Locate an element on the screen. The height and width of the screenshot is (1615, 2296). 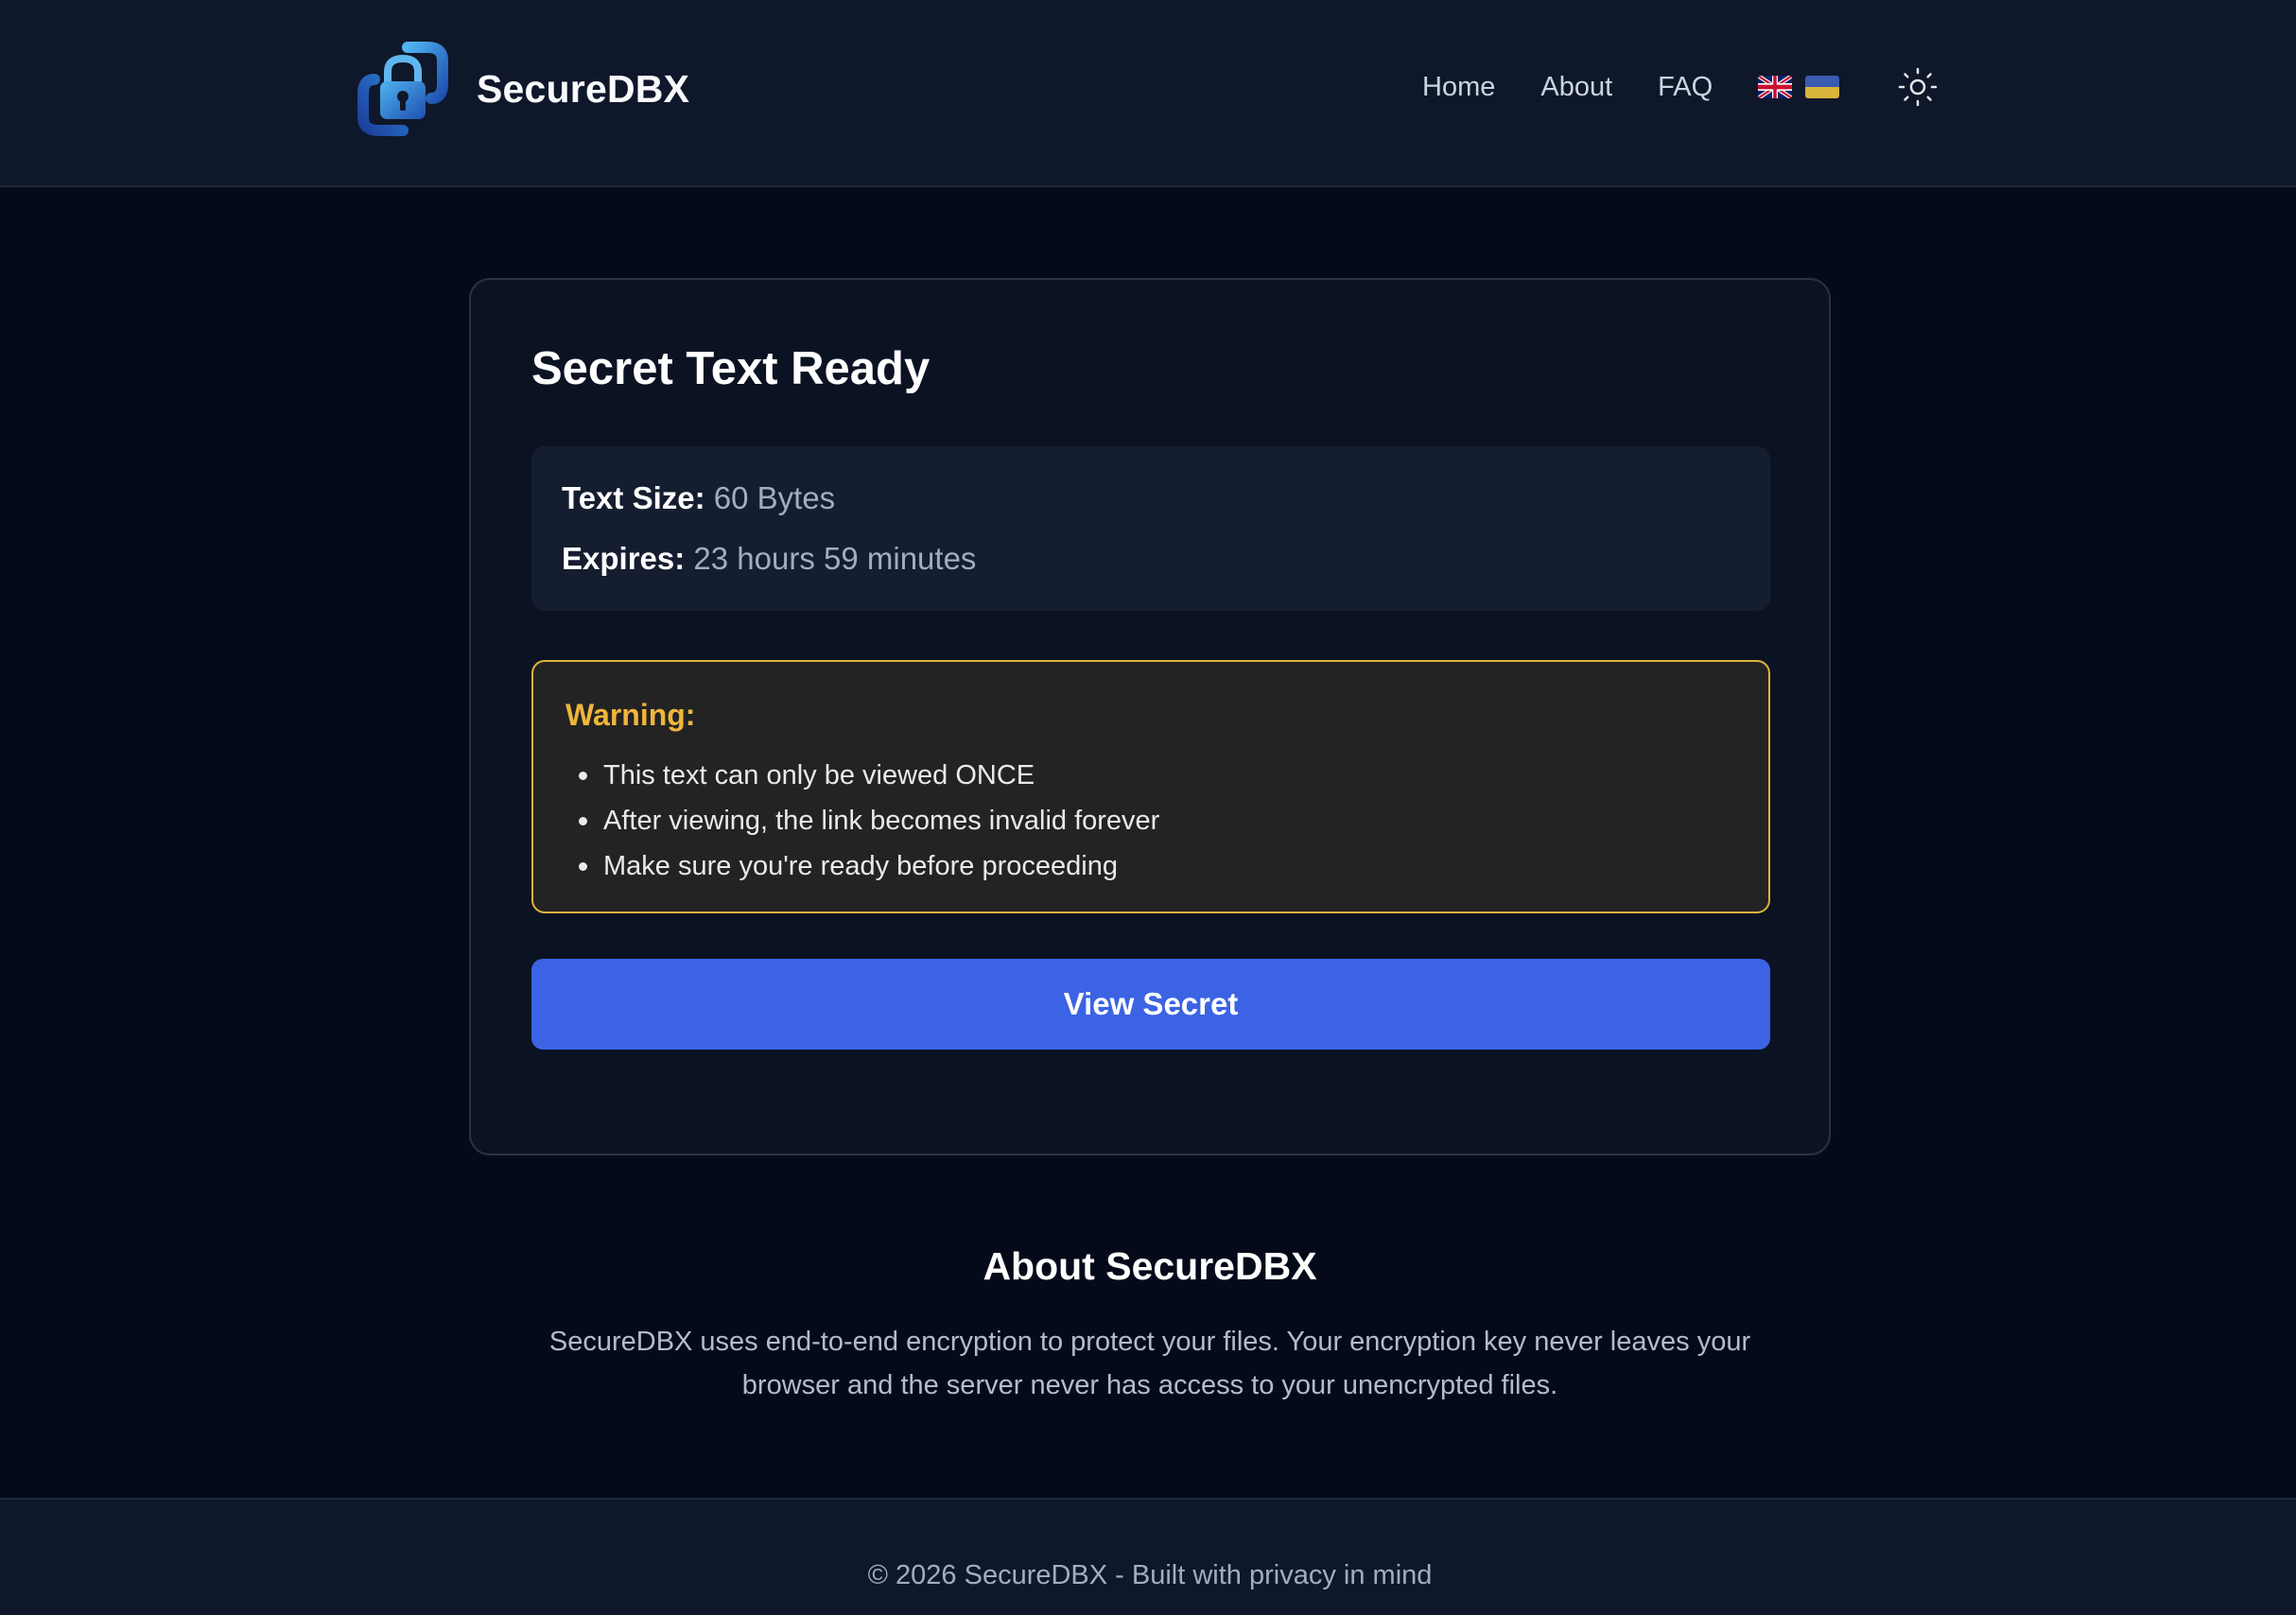
brand: SecureDBX is located at coordinates (523, 89).